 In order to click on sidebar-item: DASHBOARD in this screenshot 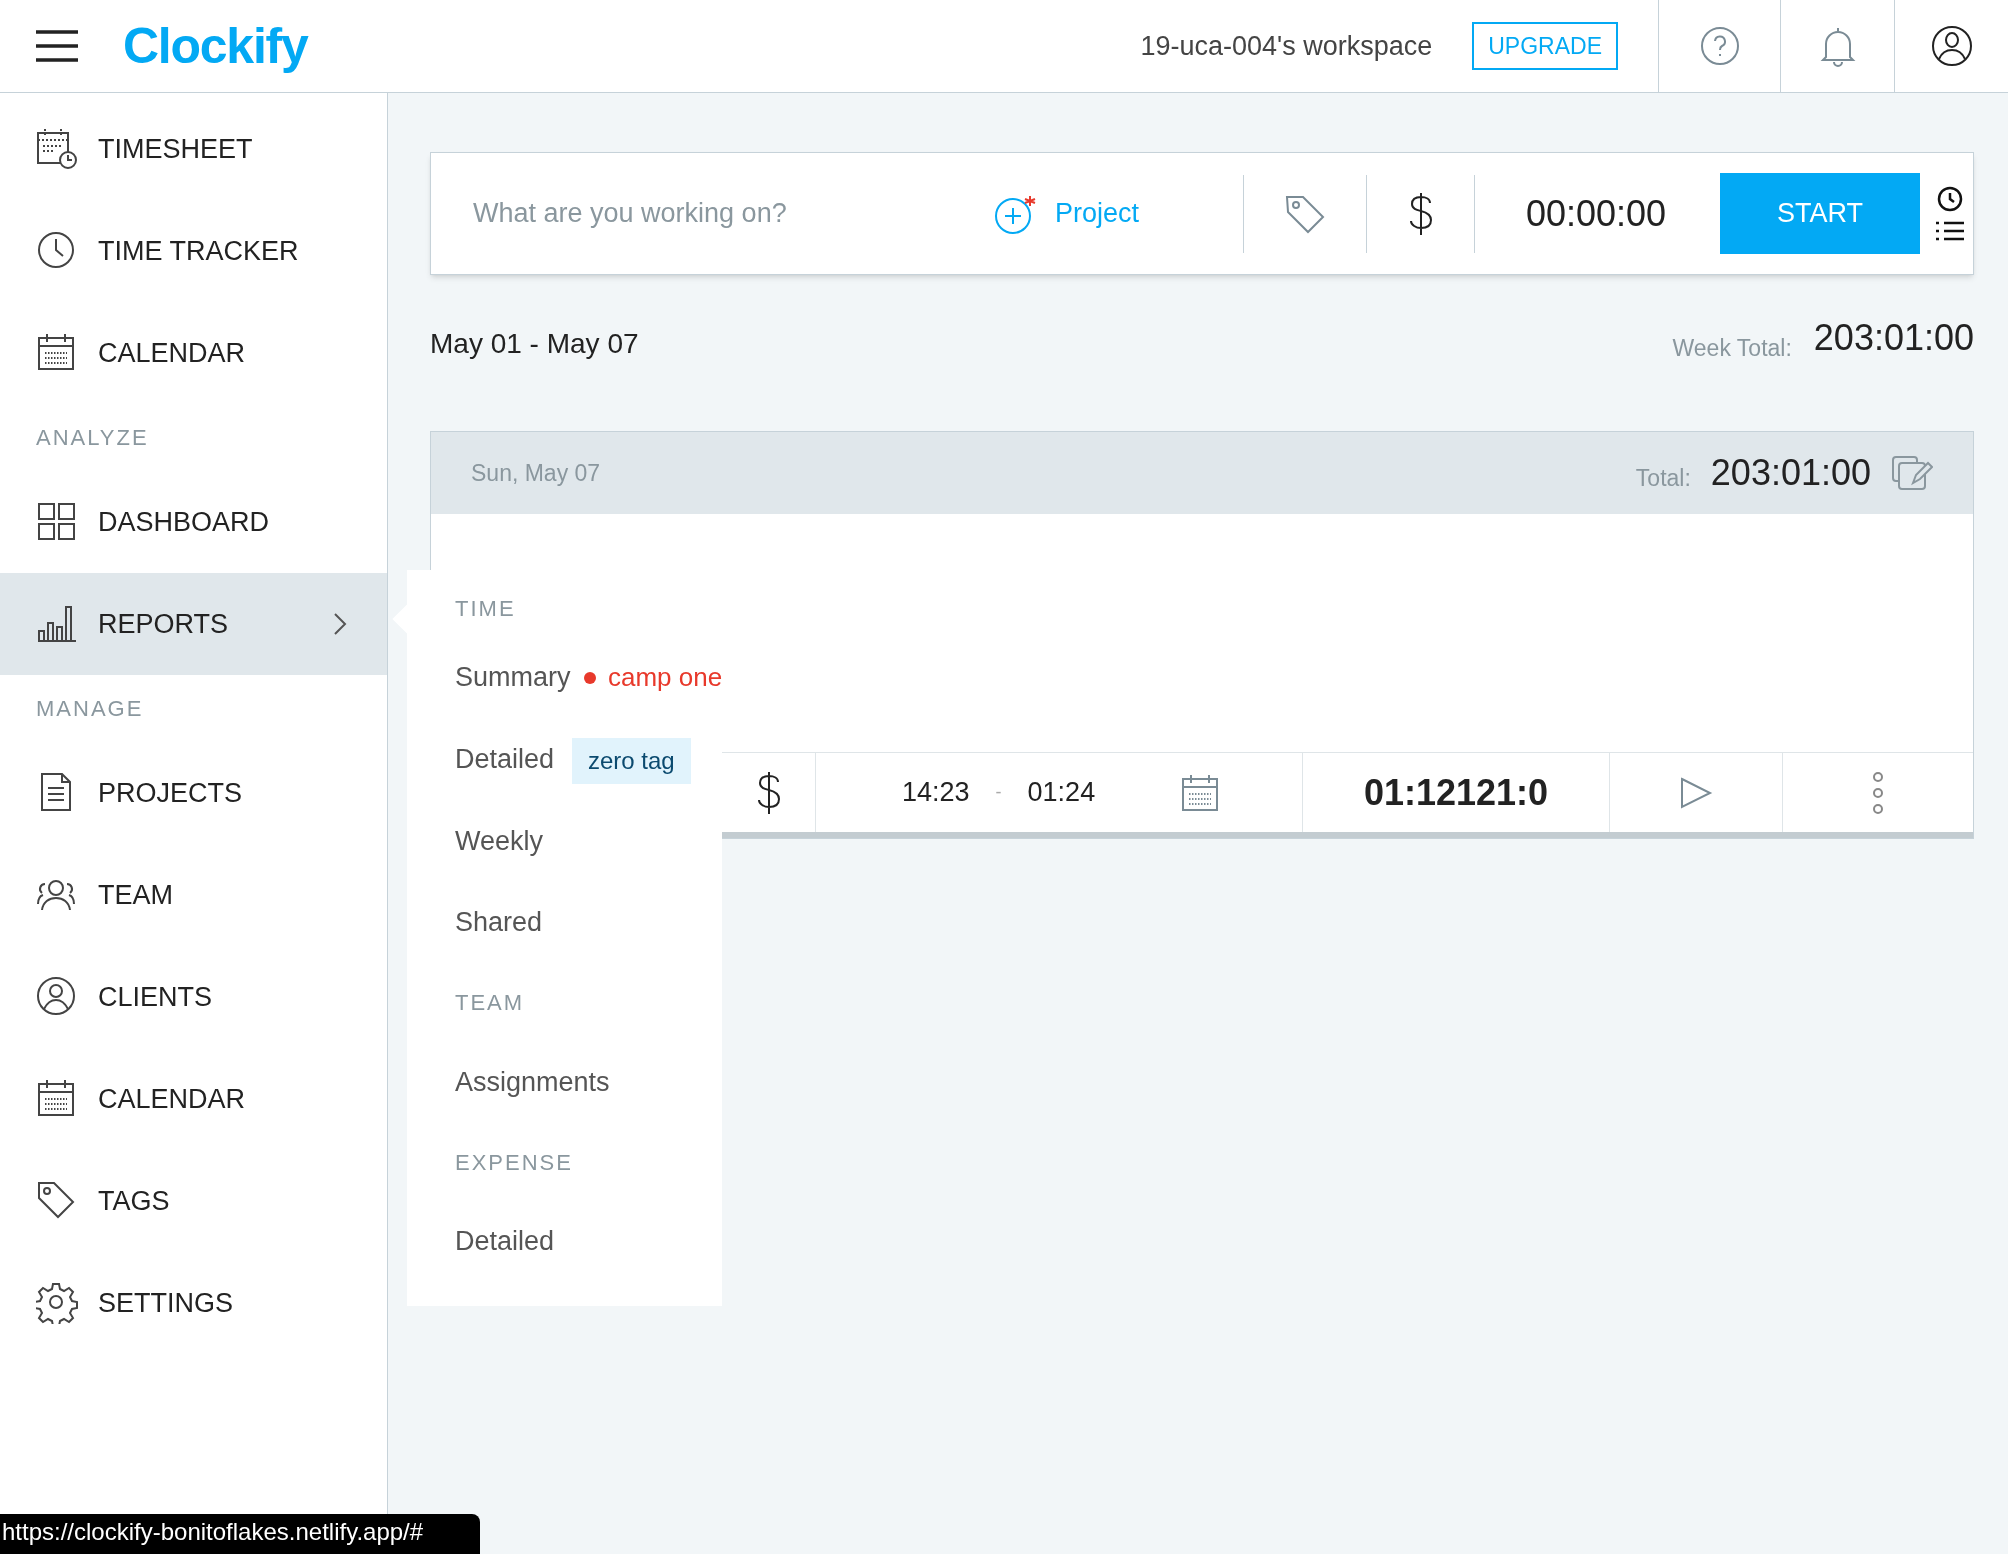, I will do `click(193, 522)`.